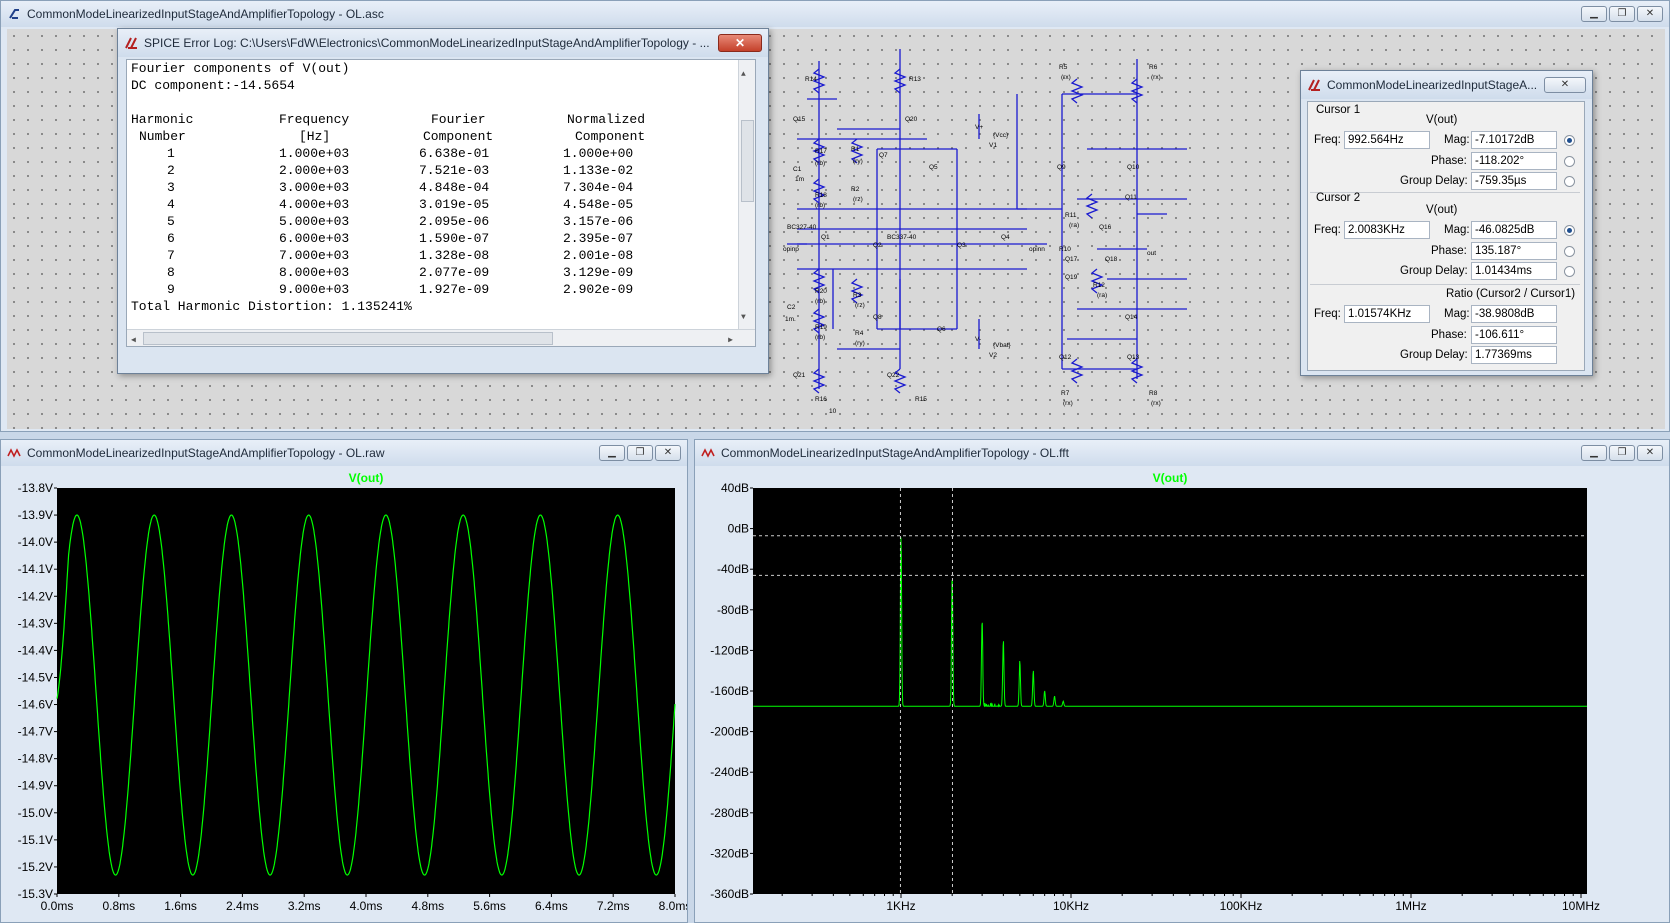  I want to click on cursor2-phase-field: 135.187°, so click(1514, 251).